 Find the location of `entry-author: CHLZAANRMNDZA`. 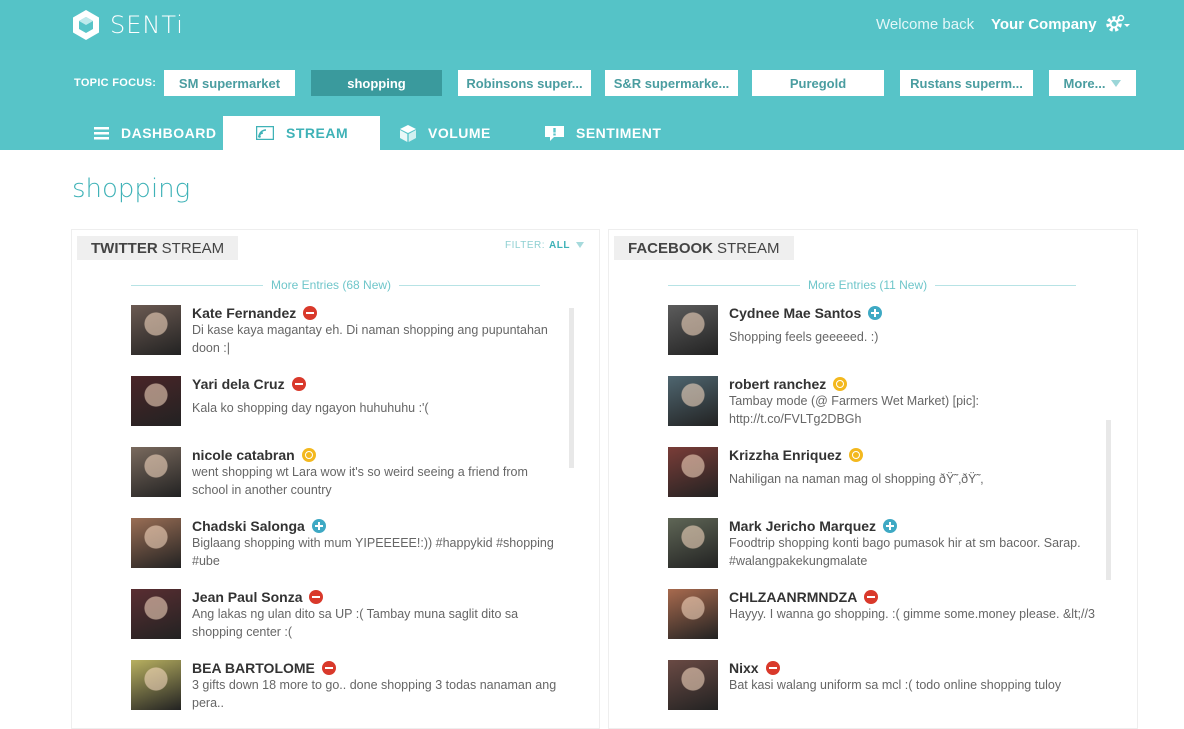

entry-author: CHLZAANRMNDZA is located at coordinates (804, 597).